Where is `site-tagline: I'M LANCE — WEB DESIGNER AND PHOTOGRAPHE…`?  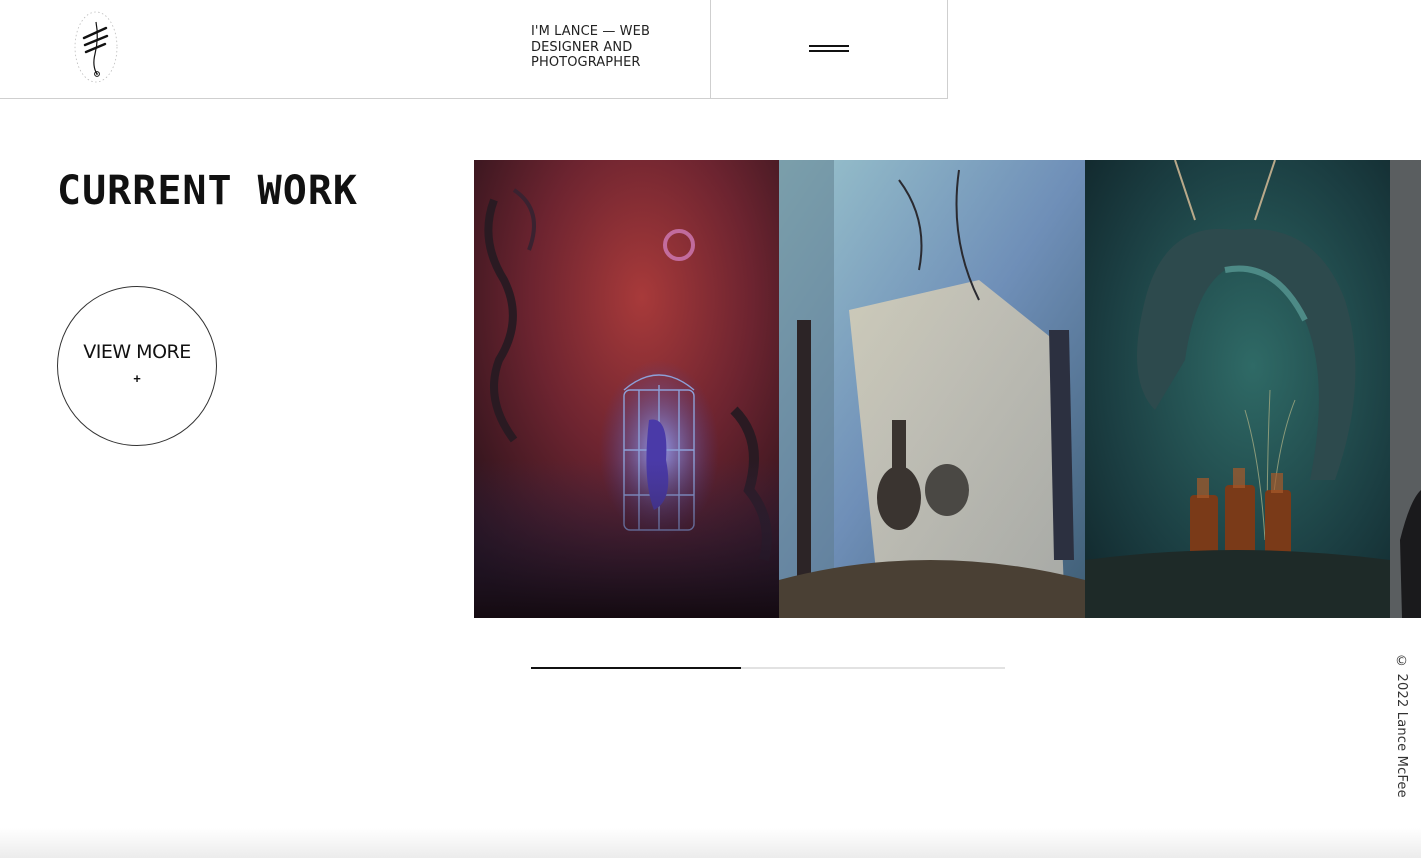
site-tagline: I'M LANCE — WEB DESIGNER AND PHOTOGRAPHE… is located at coordinates (590, 47).